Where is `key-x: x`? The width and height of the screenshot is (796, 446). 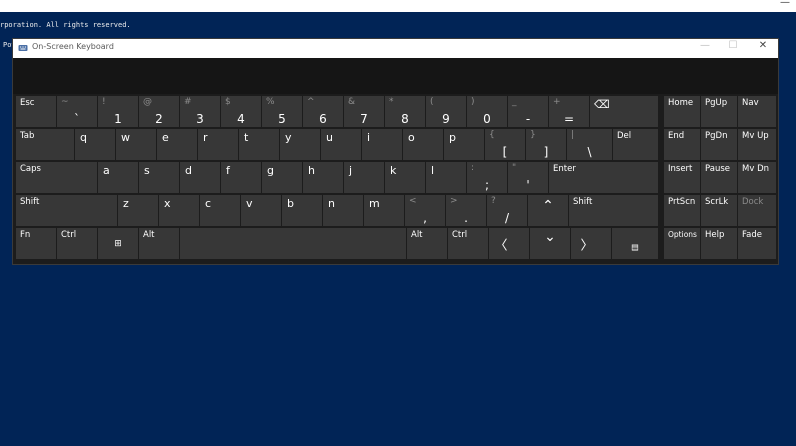
key-x: x is located at coordinates (179, 210).